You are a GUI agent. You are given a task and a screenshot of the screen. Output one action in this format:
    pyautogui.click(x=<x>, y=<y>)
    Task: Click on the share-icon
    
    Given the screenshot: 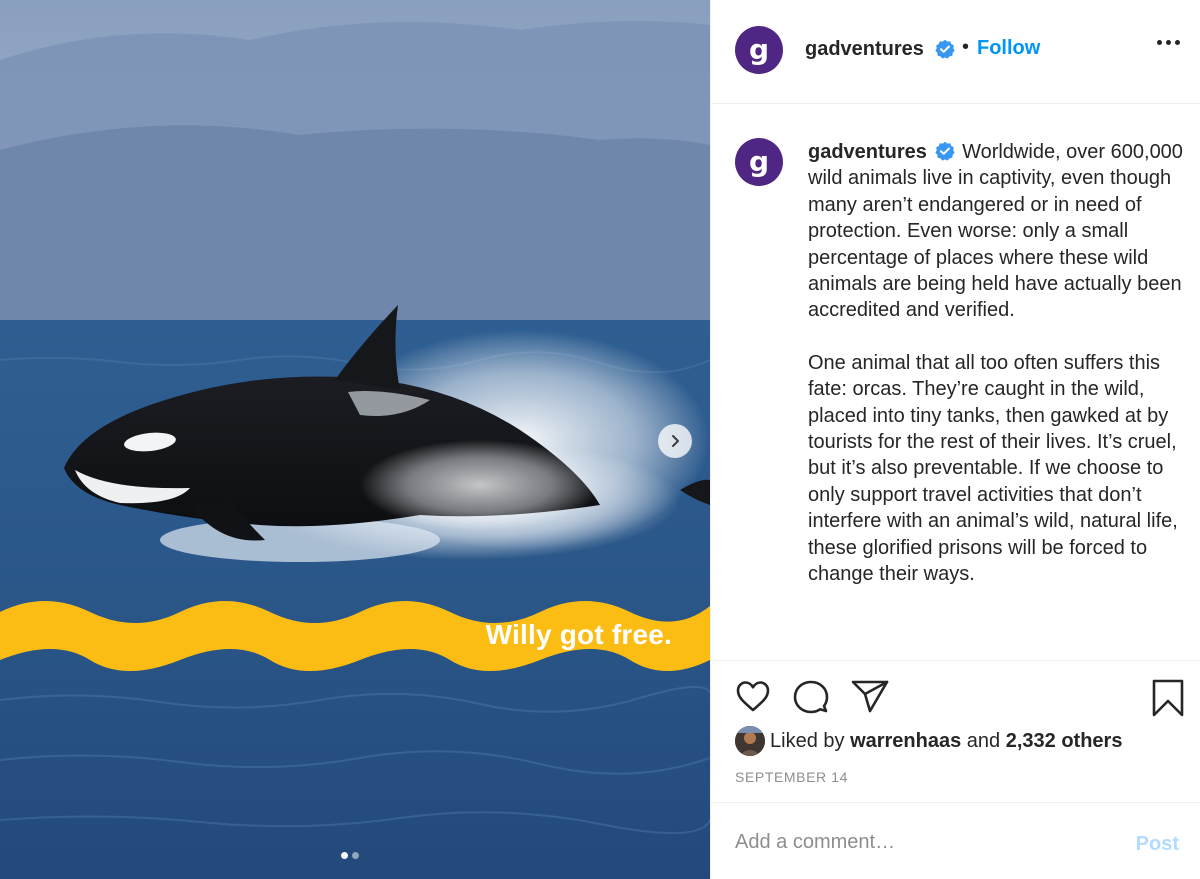 What is the action you would take?
    pyautogui.click(x=870, y=697)
    